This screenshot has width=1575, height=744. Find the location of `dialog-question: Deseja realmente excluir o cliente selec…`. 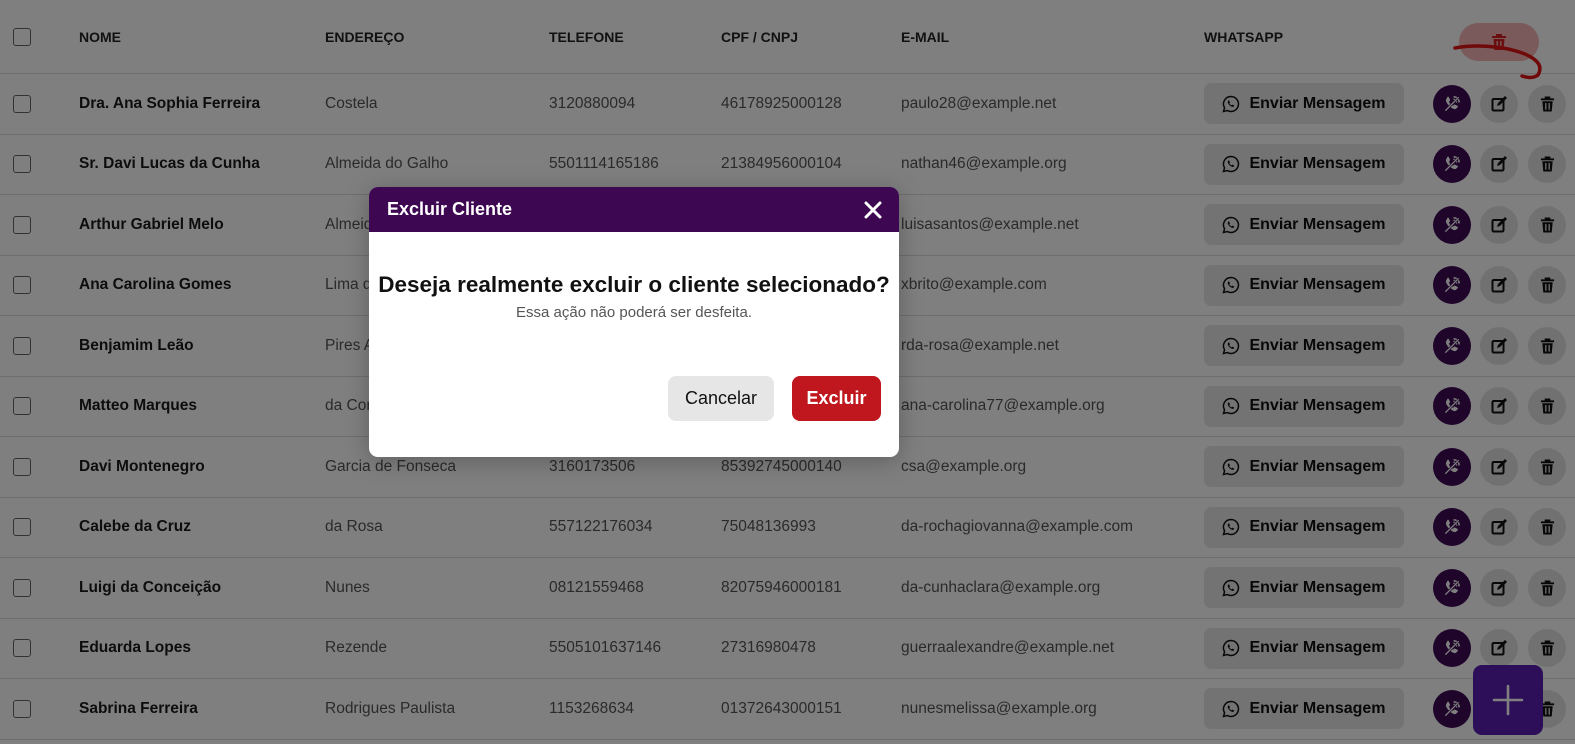

dialog-question: Deseja realmente excluir o cliente selec… is located at coordinates (634, 284).